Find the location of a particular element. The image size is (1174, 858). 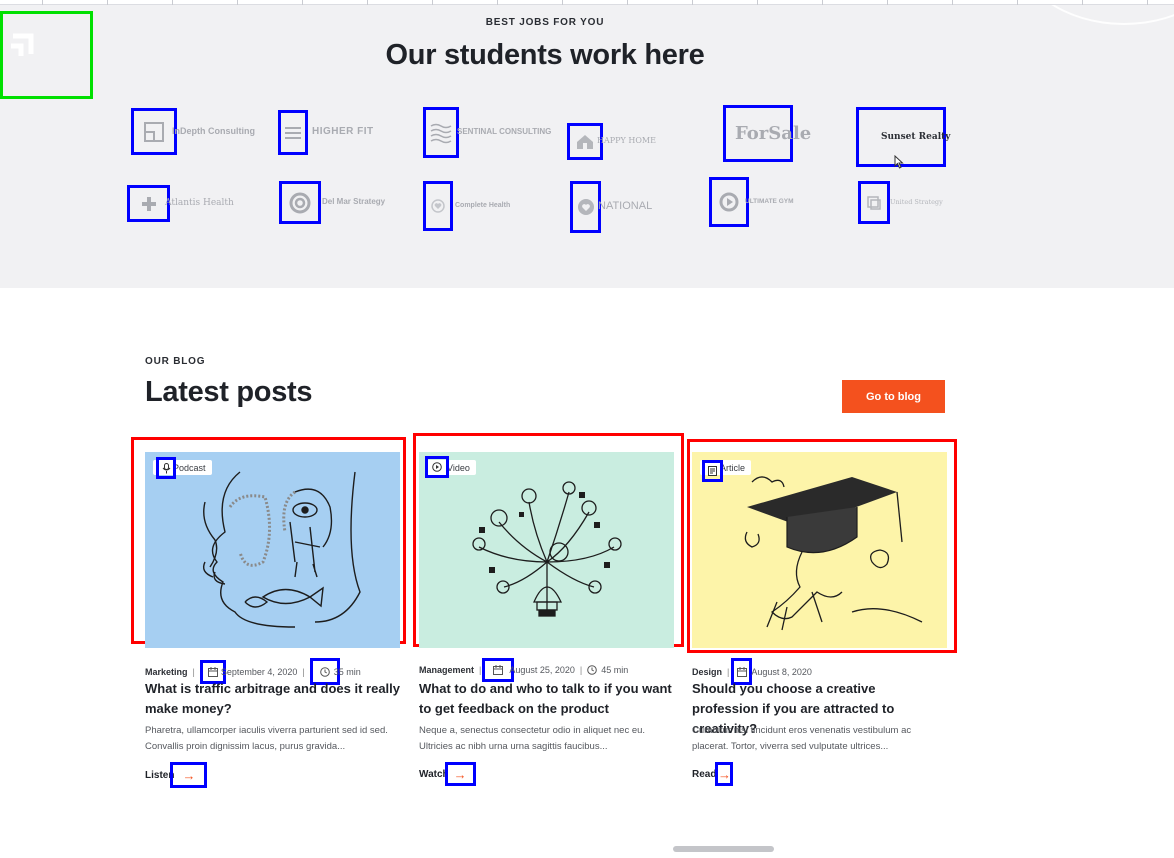

partner-logo-ultimate-gym: ULTIMATE GYM is located at coordinates (751, 202).